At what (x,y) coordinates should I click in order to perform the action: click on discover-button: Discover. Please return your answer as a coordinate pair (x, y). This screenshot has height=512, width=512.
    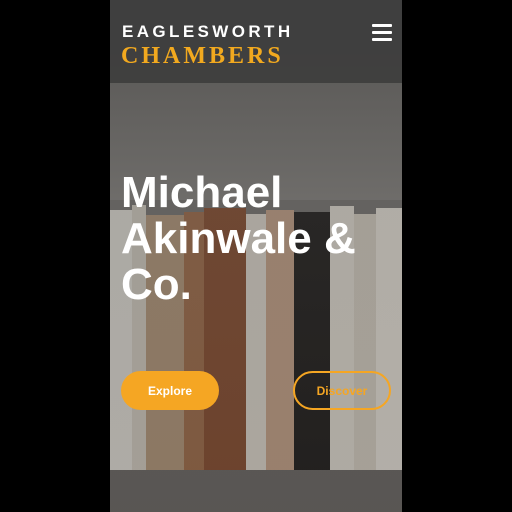
    Looking at the image, I should click on (342, 390).